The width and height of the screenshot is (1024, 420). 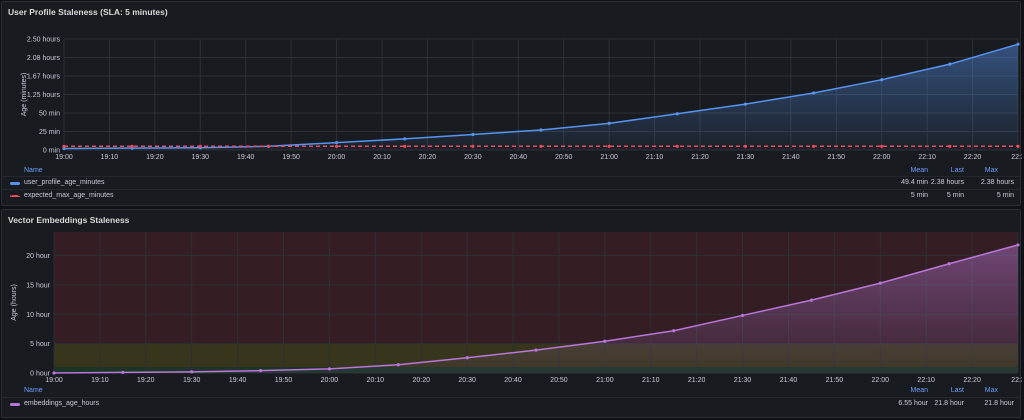 What do you see at coordinates (38, 256) in the screenshot?
I see `y-tick-label: 20 hour` at bounding box center [38, 256].